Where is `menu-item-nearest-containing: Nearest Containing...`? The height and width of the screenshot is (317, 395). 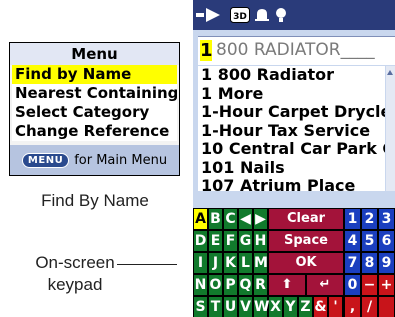
menu-item-nearest-containing: Nearest Containing... is located at coordinates (94, 93).